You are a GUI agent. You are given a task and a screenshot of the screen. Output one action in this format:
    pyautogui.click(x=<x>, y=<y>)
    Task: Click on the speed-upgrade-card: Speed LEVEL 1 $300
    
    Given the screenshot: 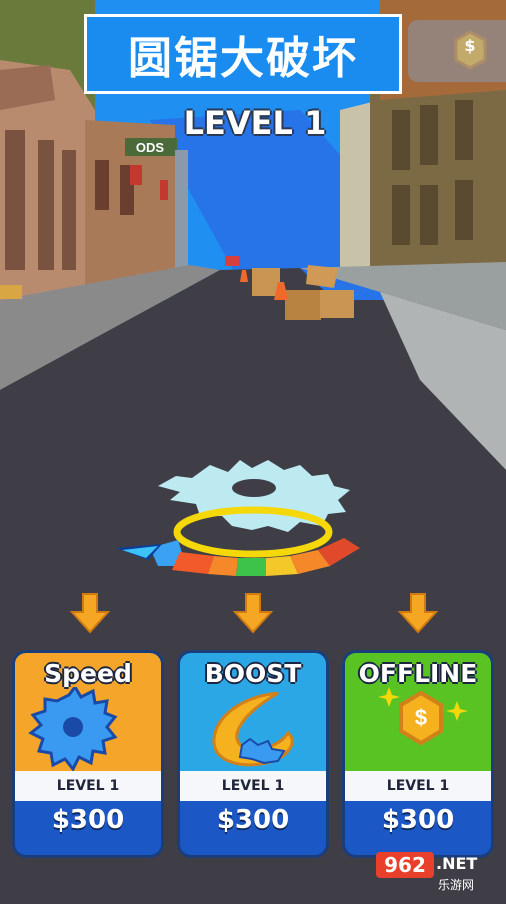 What is the action you would take?
    pyautogui.click(x=88, y=754)
    